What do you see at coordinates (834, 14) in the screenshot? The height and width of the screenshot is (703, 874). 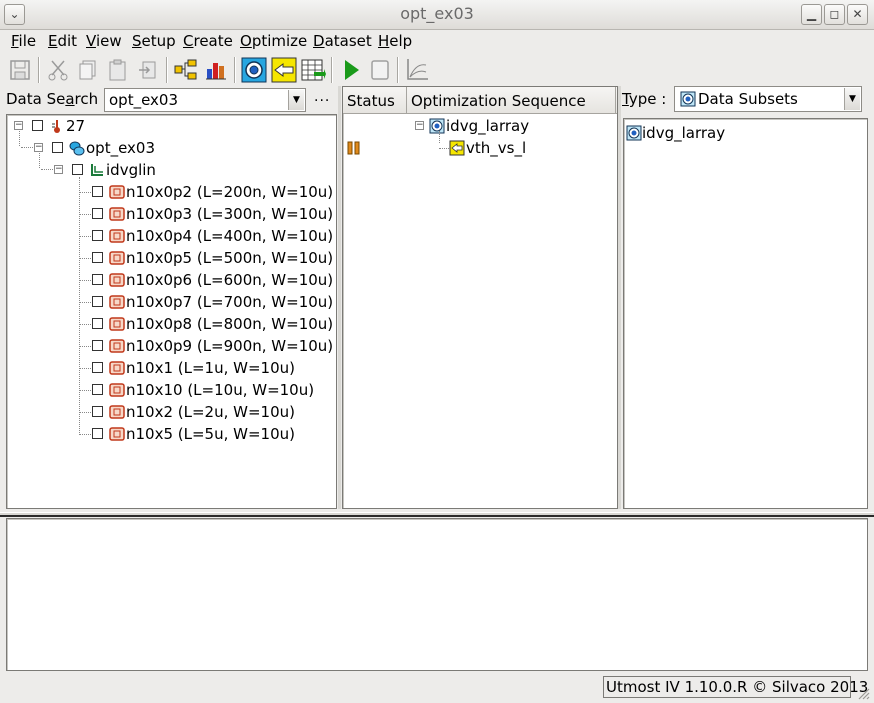 I see `maximize-button: ◻` at bounding box center [834, 14].